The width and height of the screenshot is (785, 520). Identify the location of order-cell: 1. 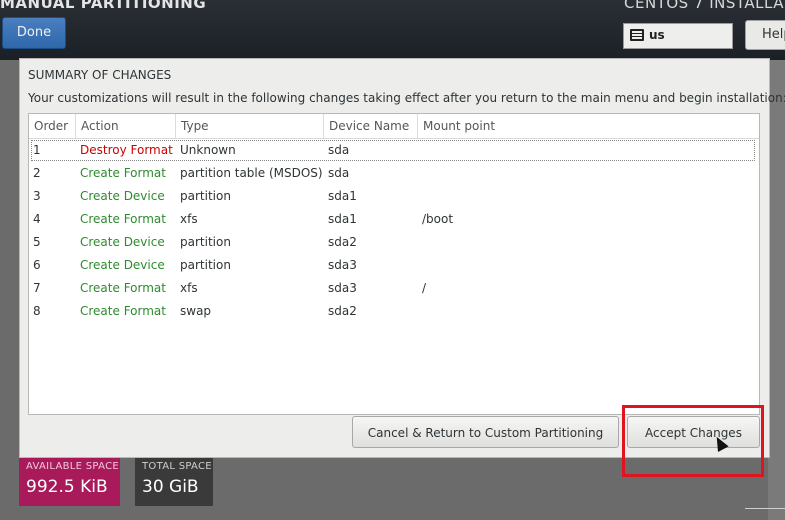
(37, 150).